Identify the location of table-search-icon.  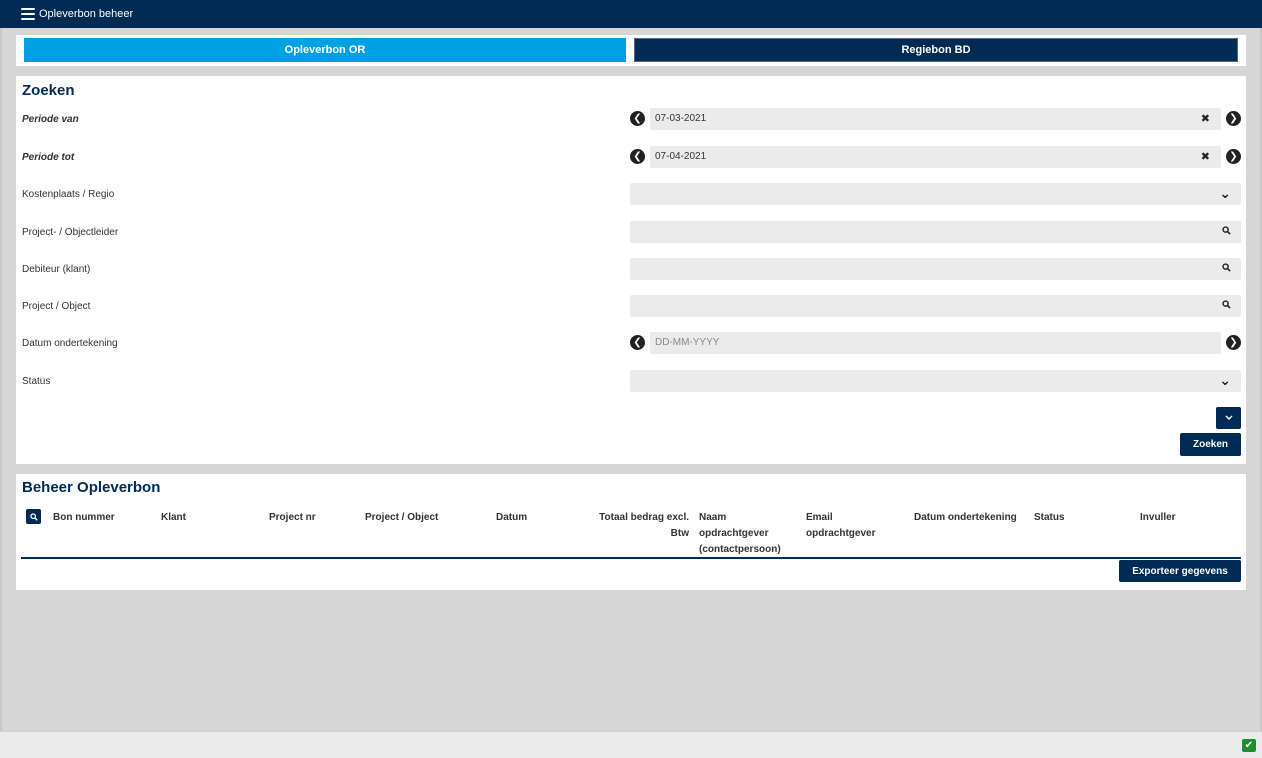
(33, 516).